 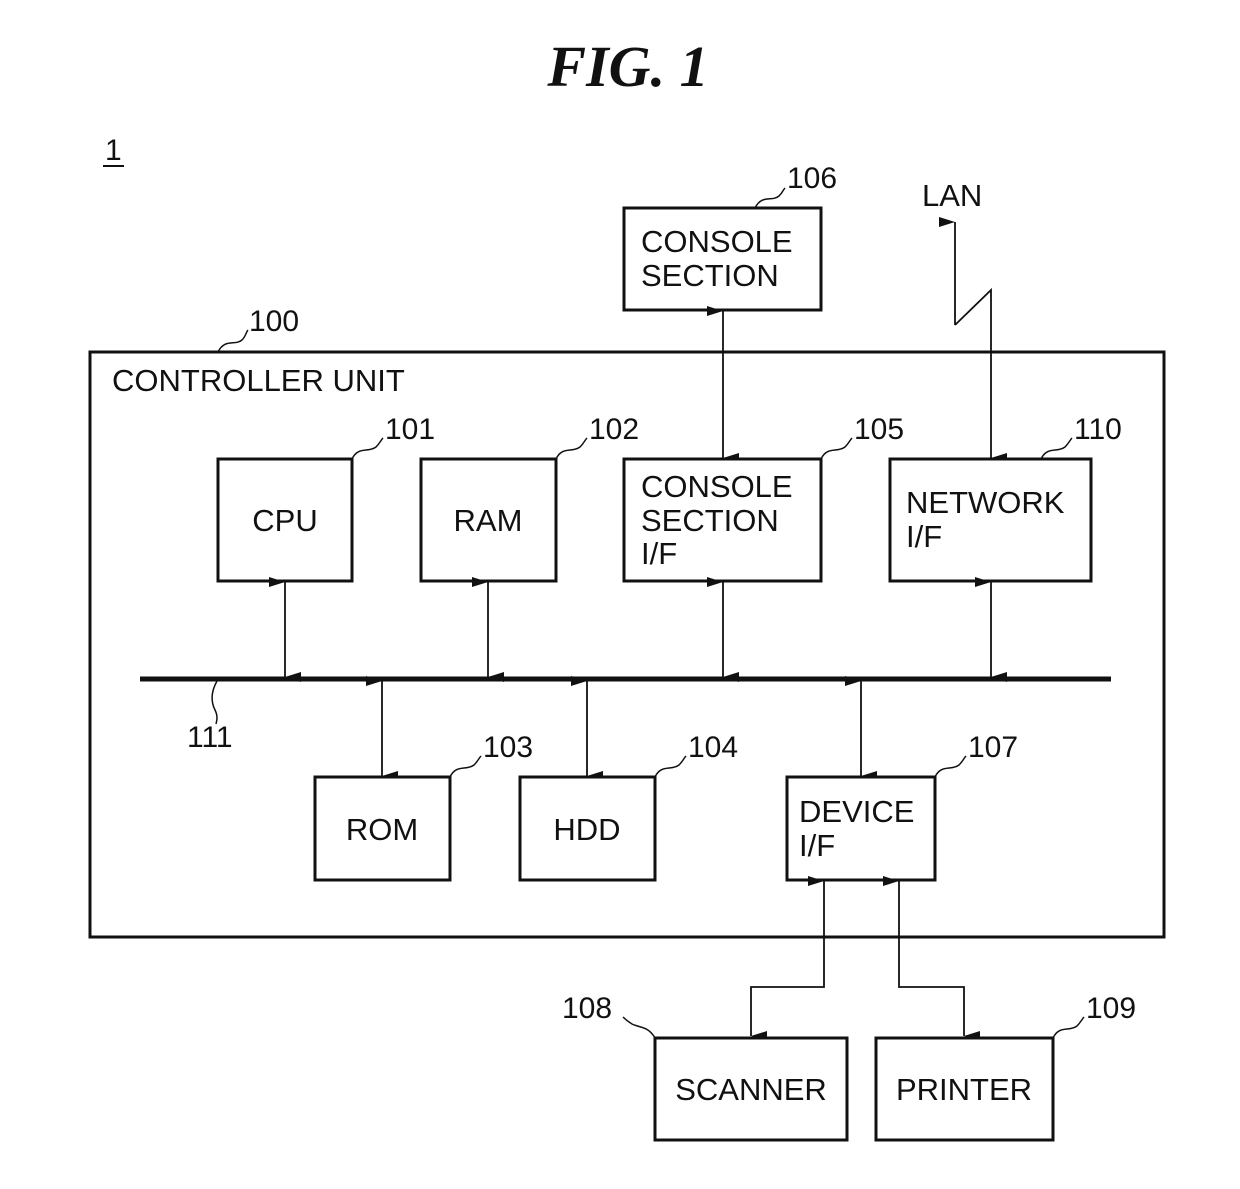 I want to click on bus-ref: 111, so click(x=210, y=737).